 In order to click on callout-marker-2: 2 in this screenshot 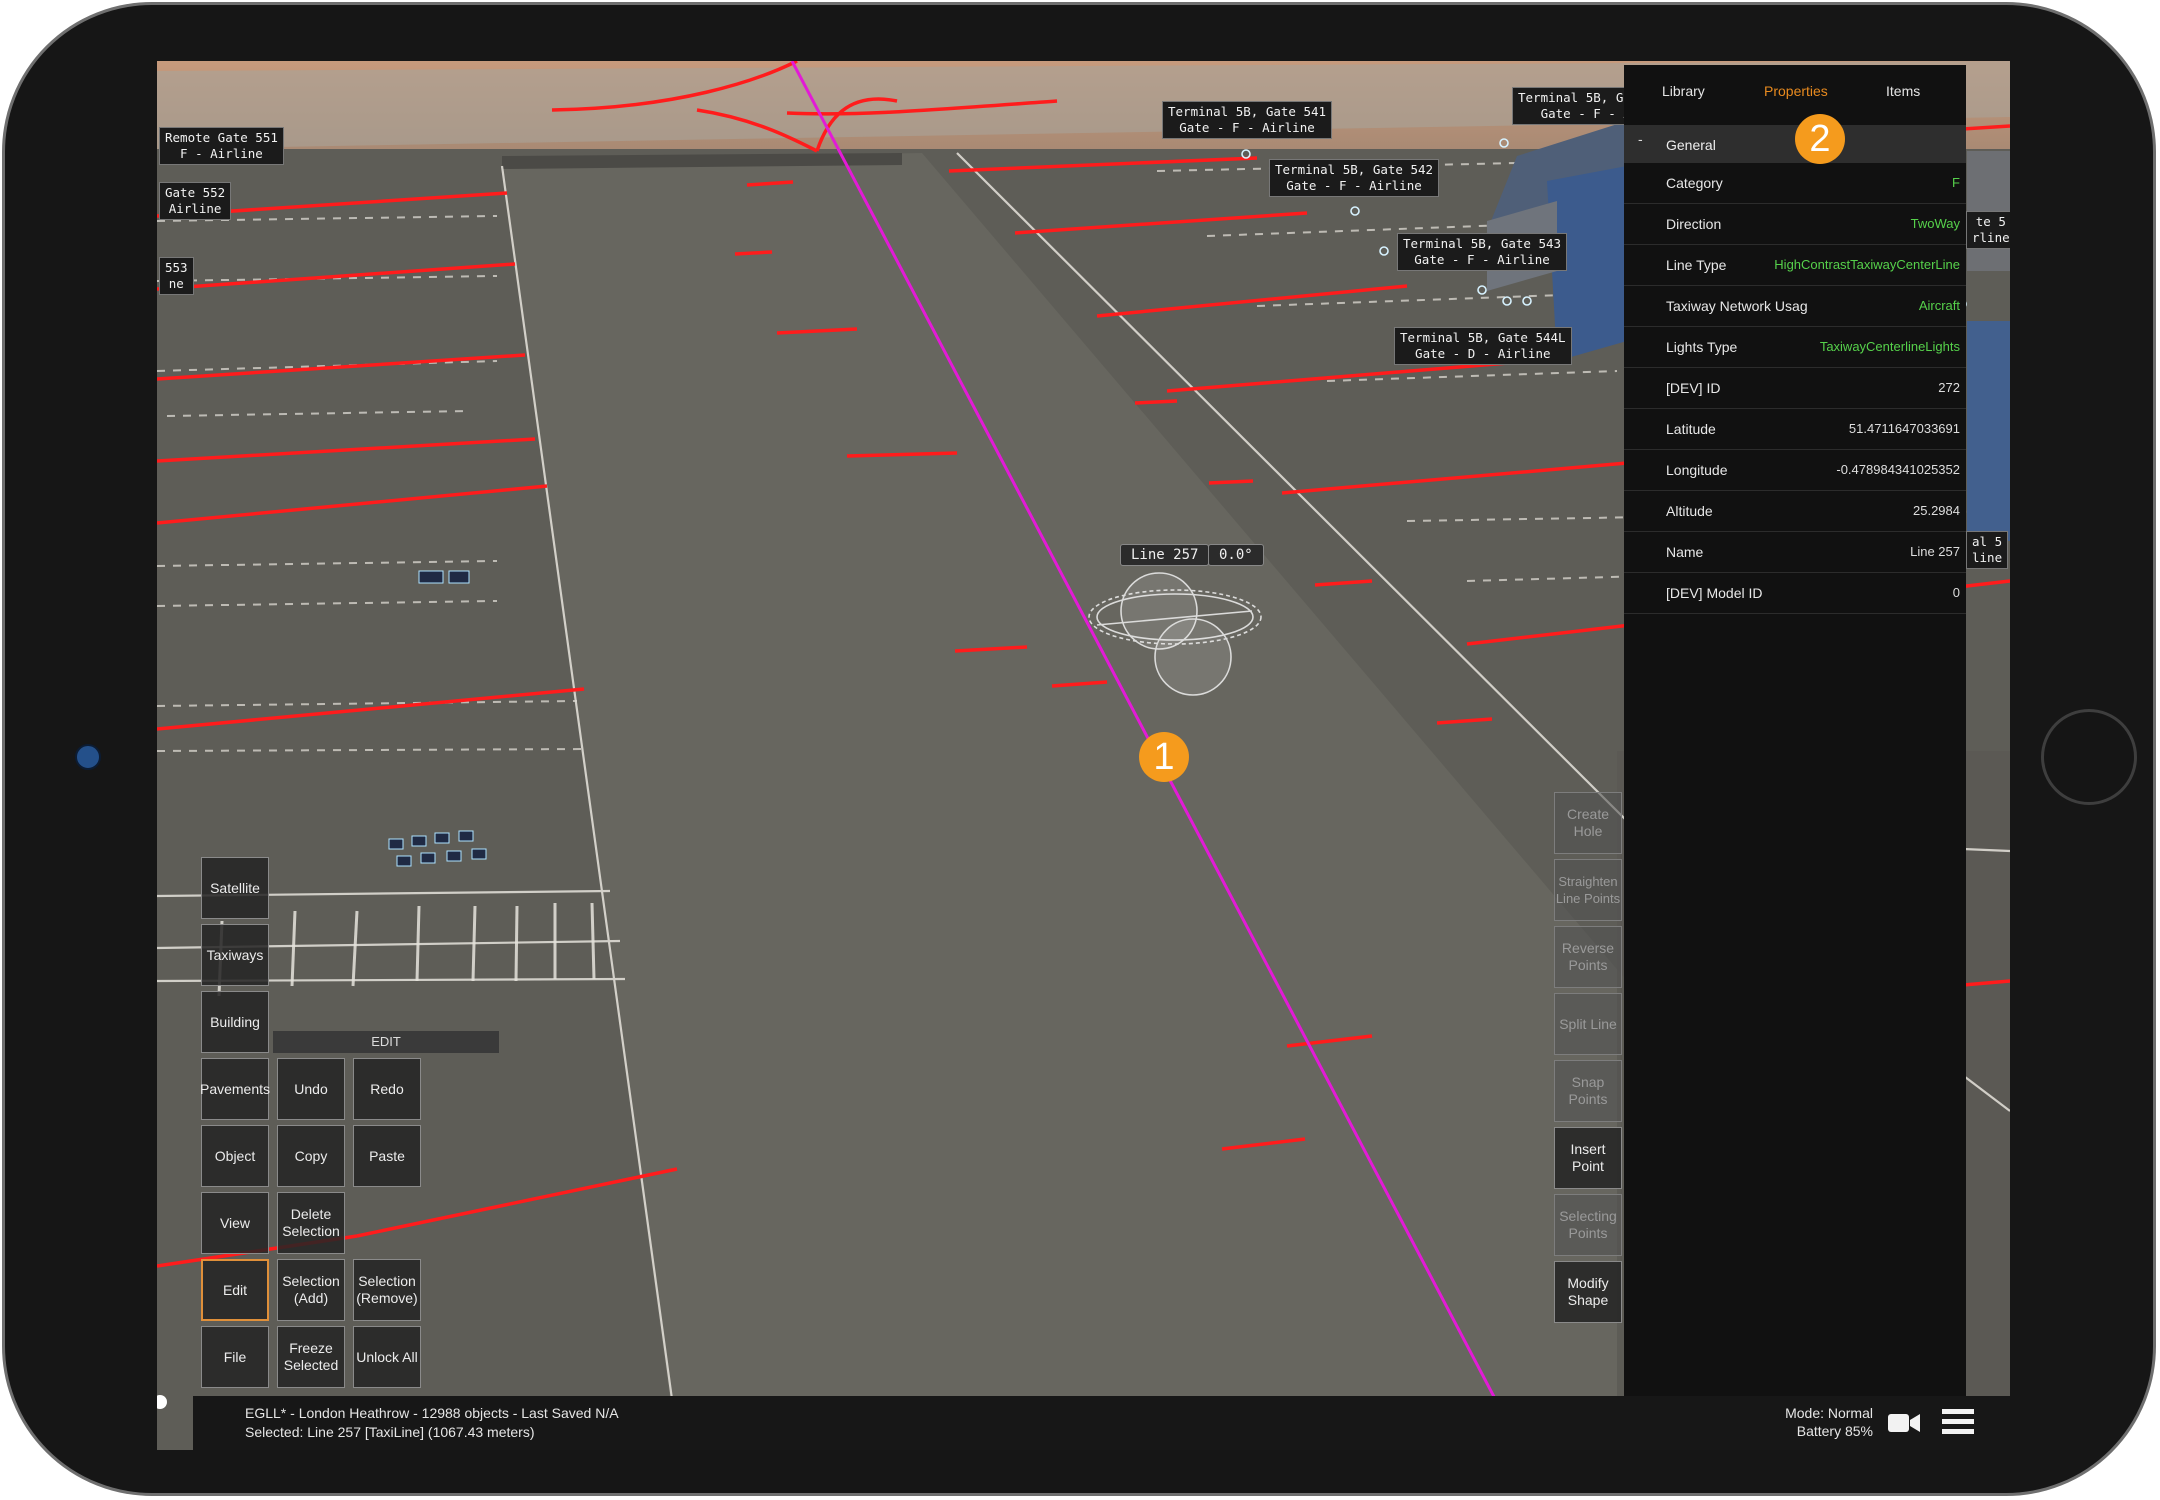, I will do `click(1820, 139)`.